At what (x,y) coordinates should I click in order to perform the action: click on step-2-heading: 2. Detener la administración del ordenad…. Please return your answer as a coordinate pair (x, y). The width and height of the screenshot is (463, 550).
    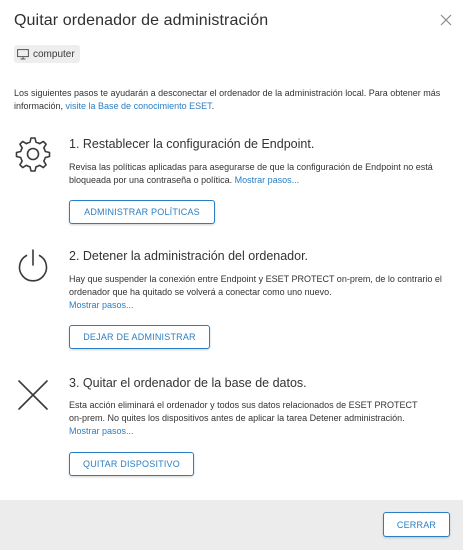
    Looking at the image, I should click on (189, 256).